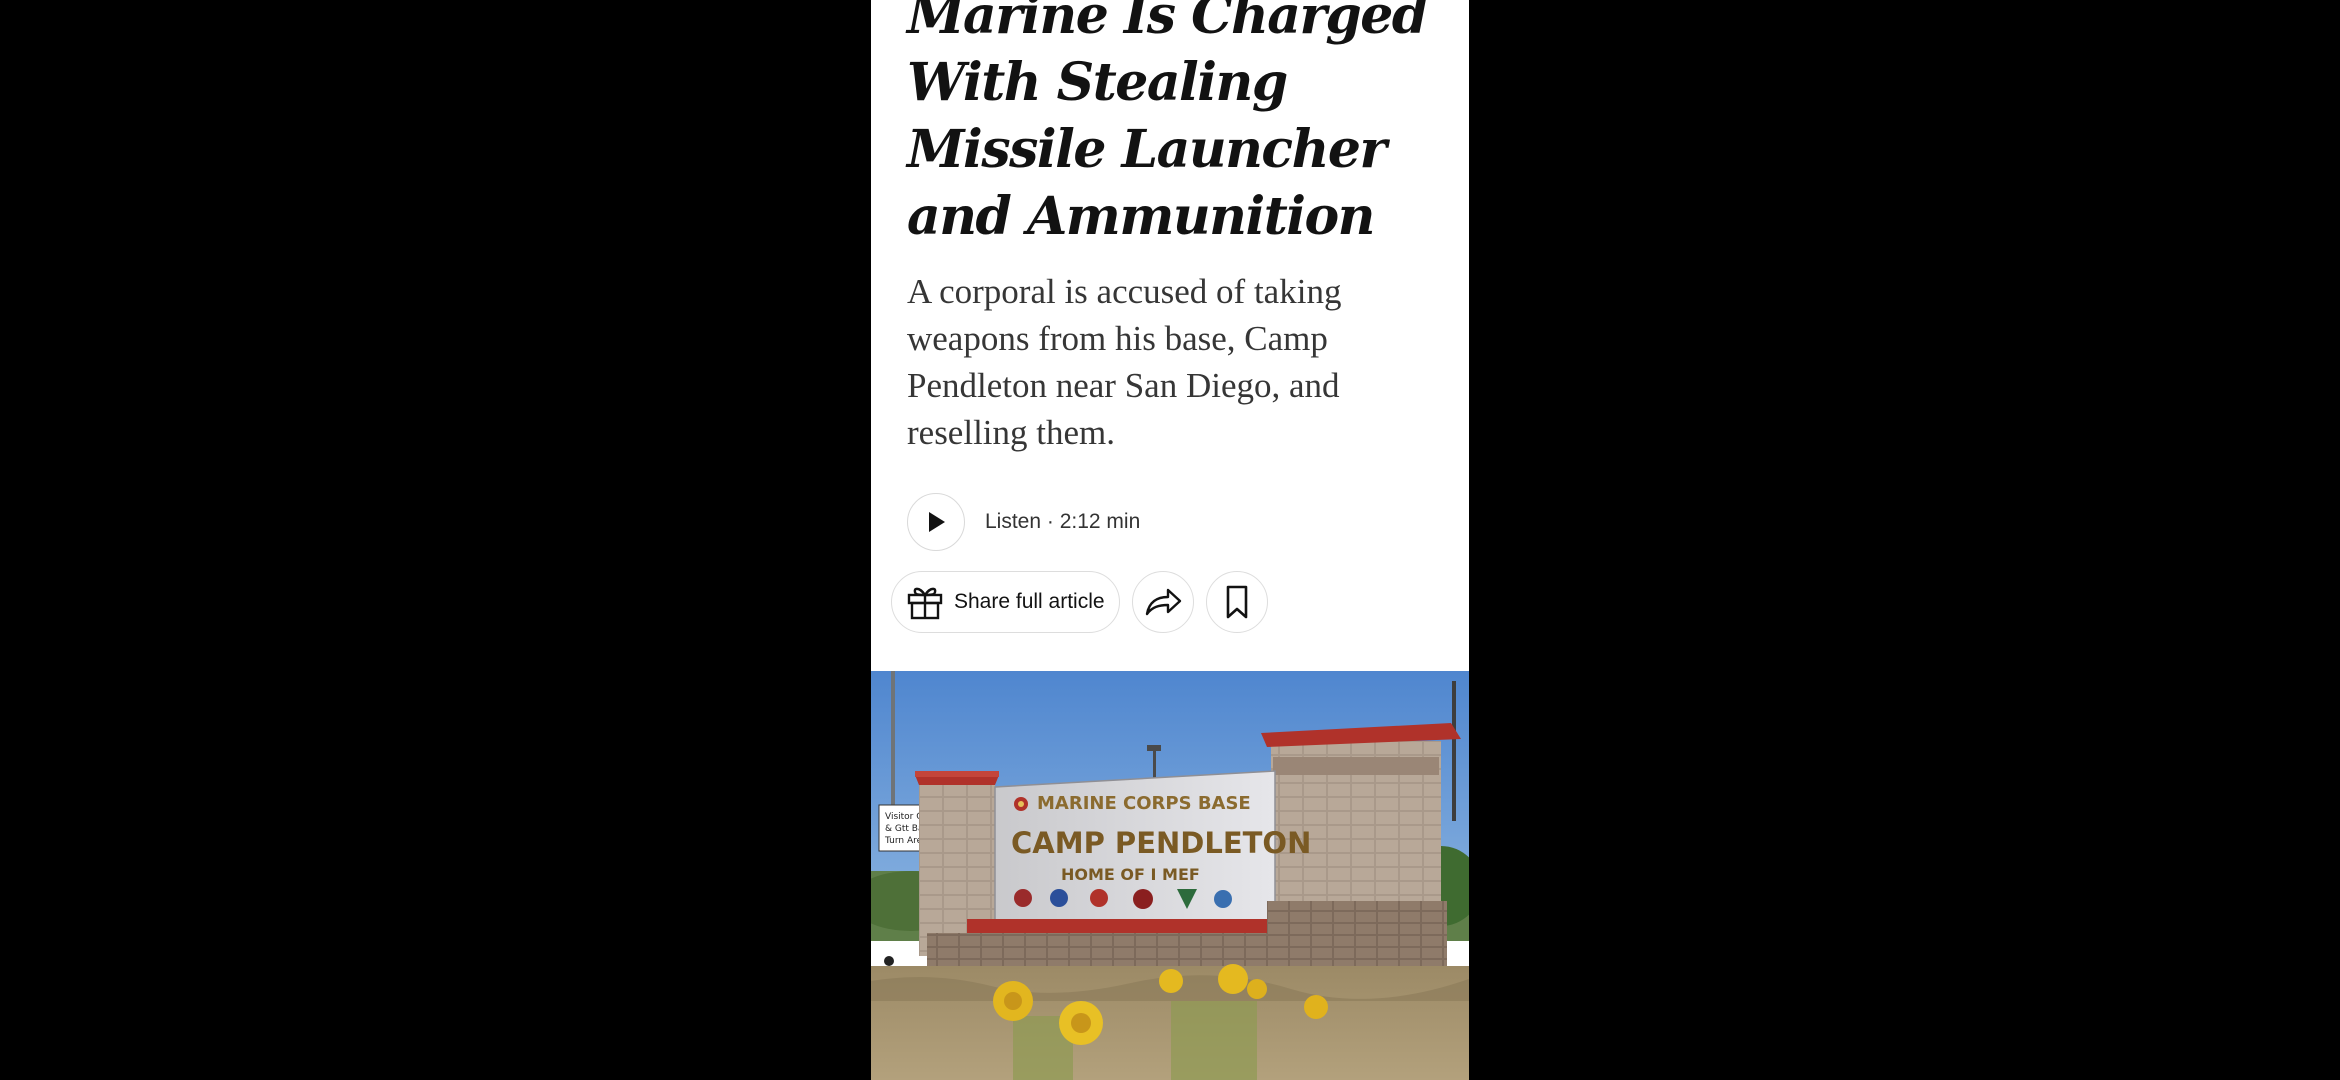 The width and height of the screenshot is (2340, 1080). What do you see at coordinates (903, 841) in the screenshot?
I see `side-sign-line3: Turn Are` at bounding box center [903, 841].